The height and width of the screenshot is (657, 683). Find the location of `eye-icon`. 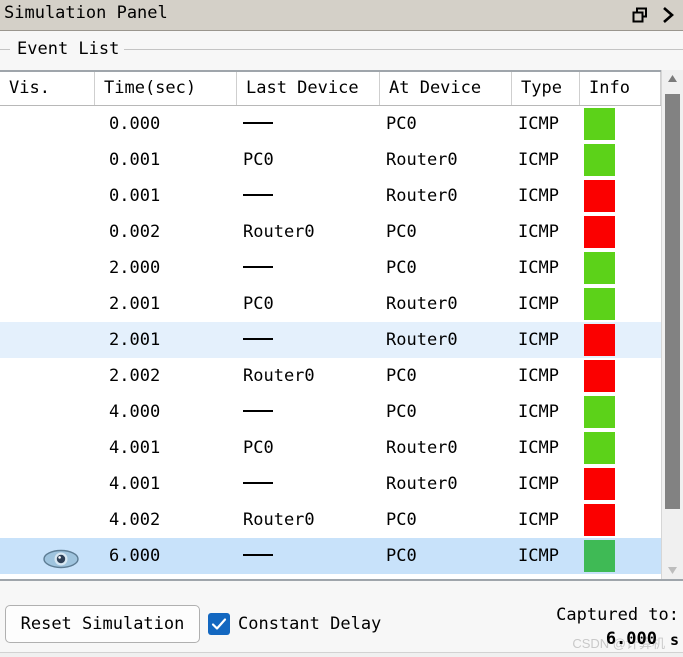

eye-icon is located at coordinates (61, 557).